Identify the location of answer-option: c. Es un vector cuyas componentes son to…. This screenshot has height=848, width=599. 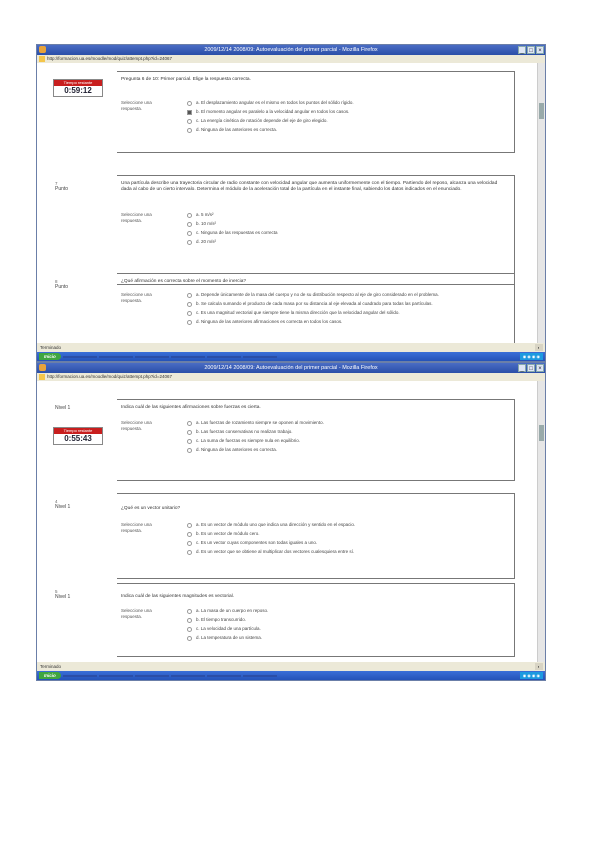
(347, 543).